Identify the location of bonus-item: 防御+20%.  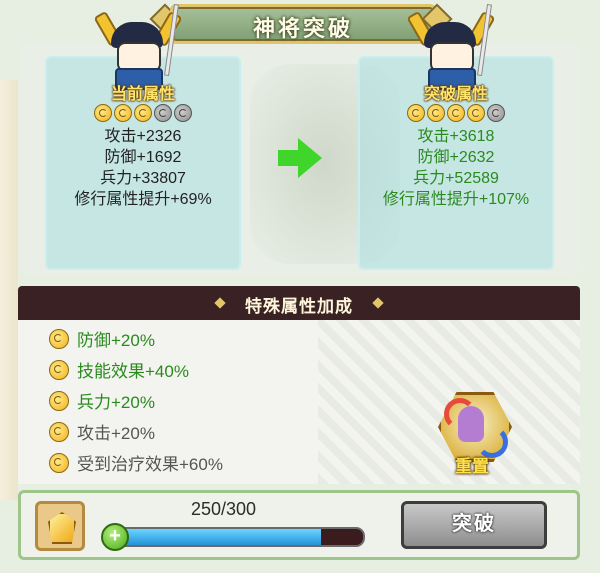
(101, 338).